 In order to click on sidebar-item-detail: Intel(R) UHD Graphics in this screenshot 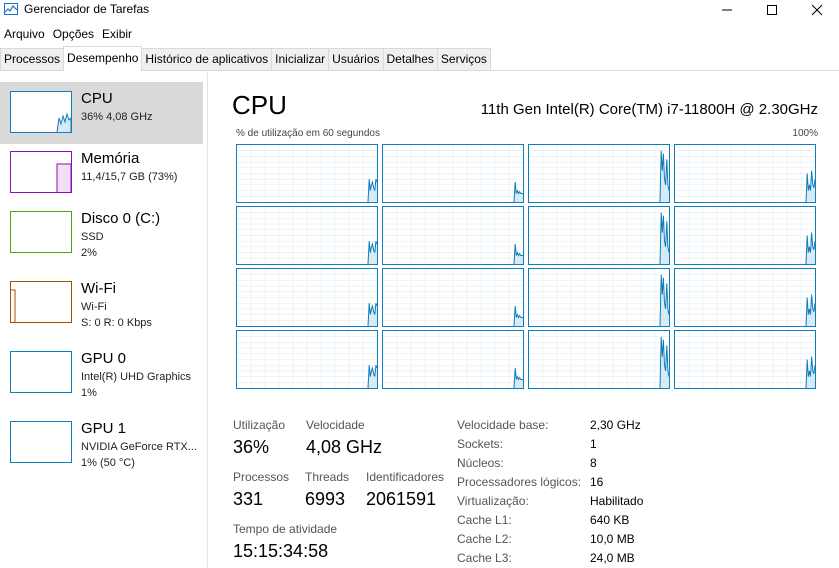, I will do `click(136, 377)`.